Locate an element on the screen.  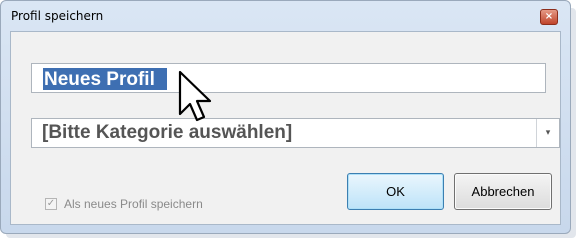
save-as-new-checkbox: ✓ is located at coordinates (51, 204).